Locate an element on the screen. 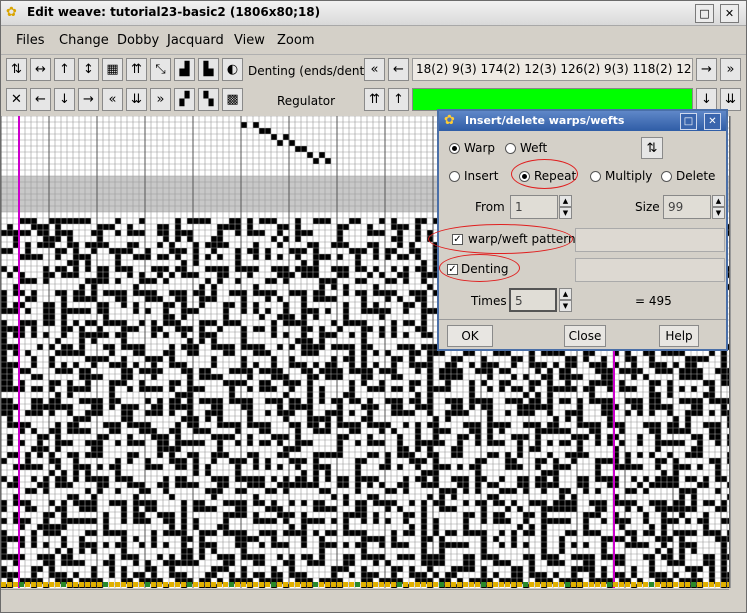 Image resolution: width=747 pixels, height=613 pixels. mirror-vertical-icon: ↕ is located at coordinates (88, 69).